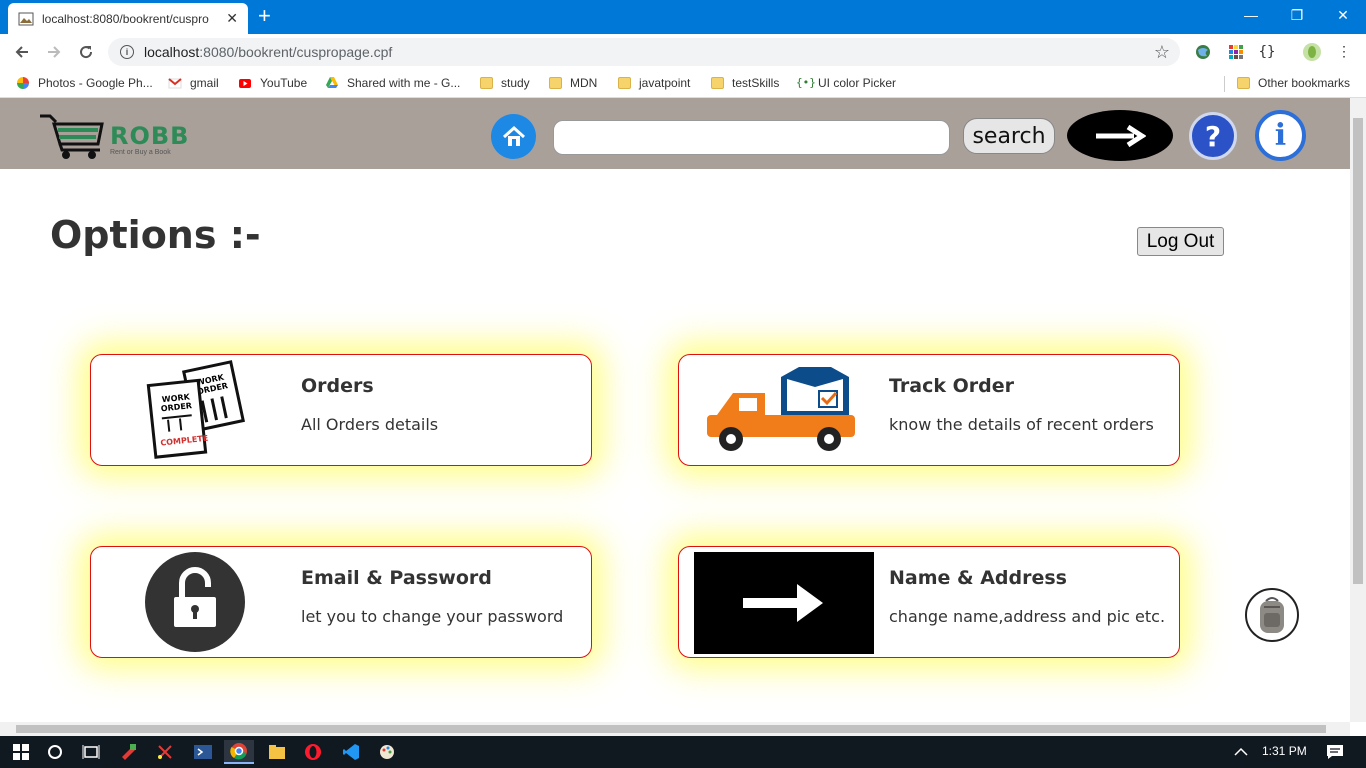 The image size is (1366, 768). Describe the element at coordinates (1180, 241) in the screenshot. I see `logout-button: Log Out` at that location.